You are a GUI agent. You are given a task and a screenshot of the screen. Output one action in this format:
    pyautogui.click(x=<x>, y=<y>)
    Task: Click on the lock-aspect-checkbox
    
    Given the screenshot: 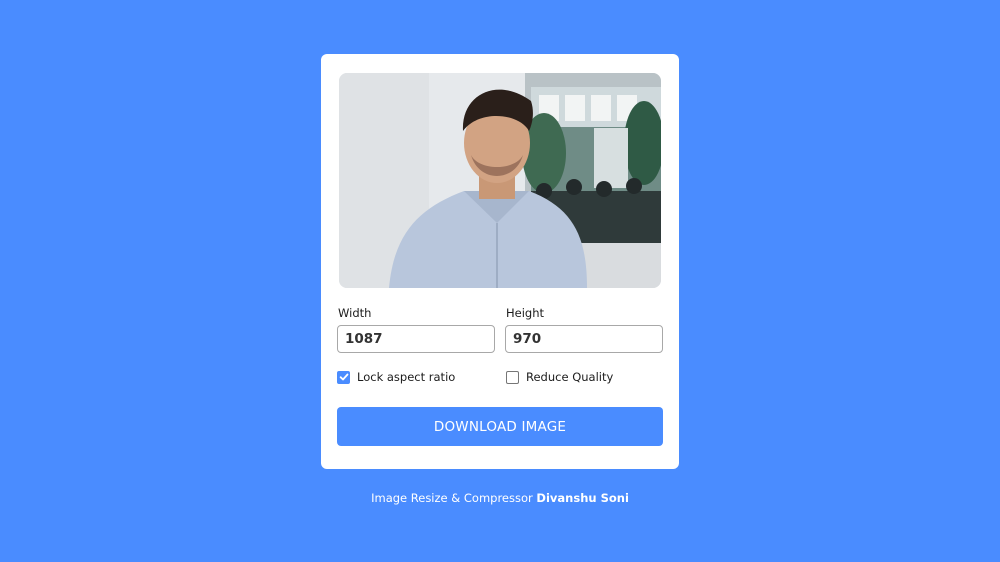 What is the action you would take?
    pyautogui.click(x=343, y=377)
    